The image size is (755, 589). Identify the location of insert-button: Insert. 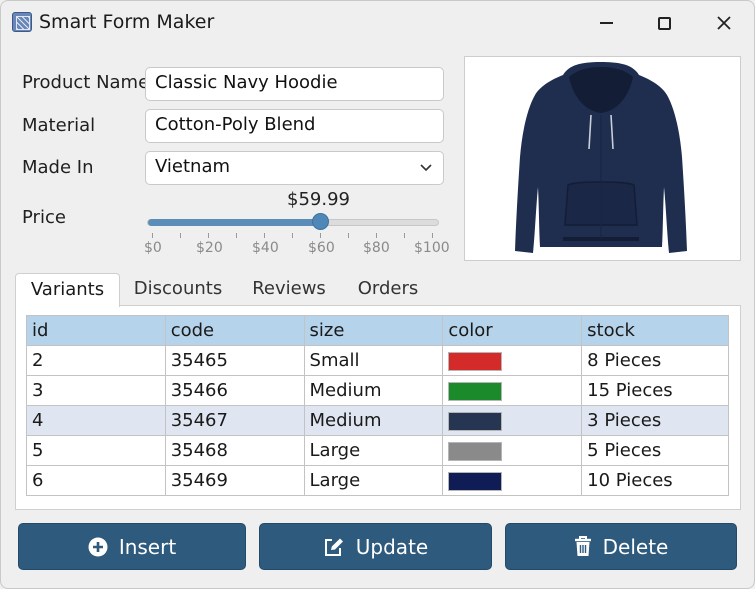
(132, 546).